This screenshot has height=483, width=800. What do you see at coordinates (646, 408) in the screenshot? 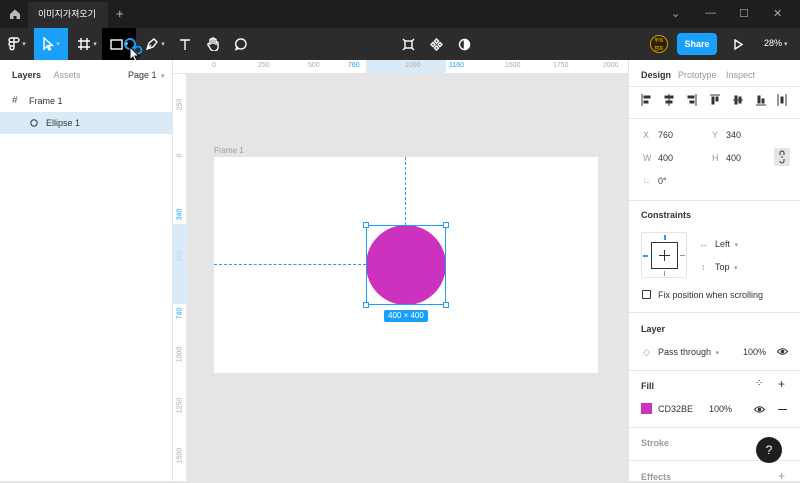
I see `fill-color-swatch` at bounding box center [646, 408].